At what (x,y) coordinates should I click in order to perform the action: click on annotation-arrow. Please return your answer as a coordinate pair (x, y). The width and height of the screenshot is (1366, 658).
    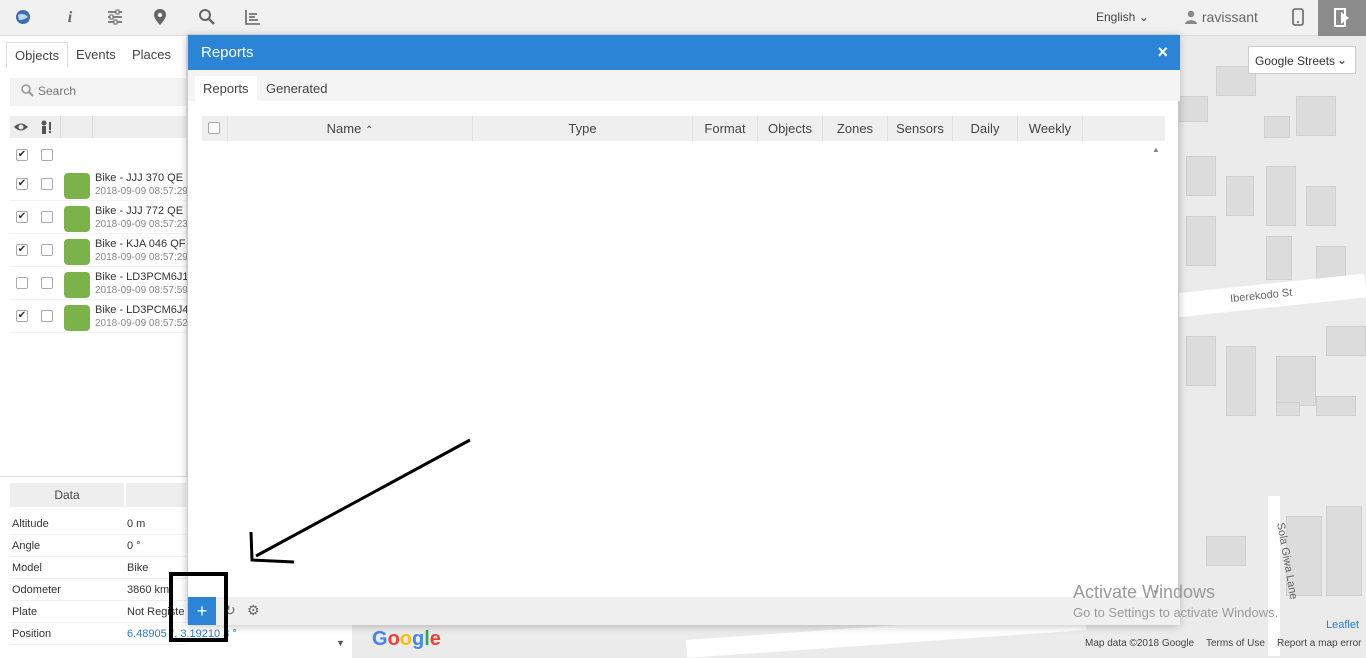
    Looking at the image, I should click on (360, 501).